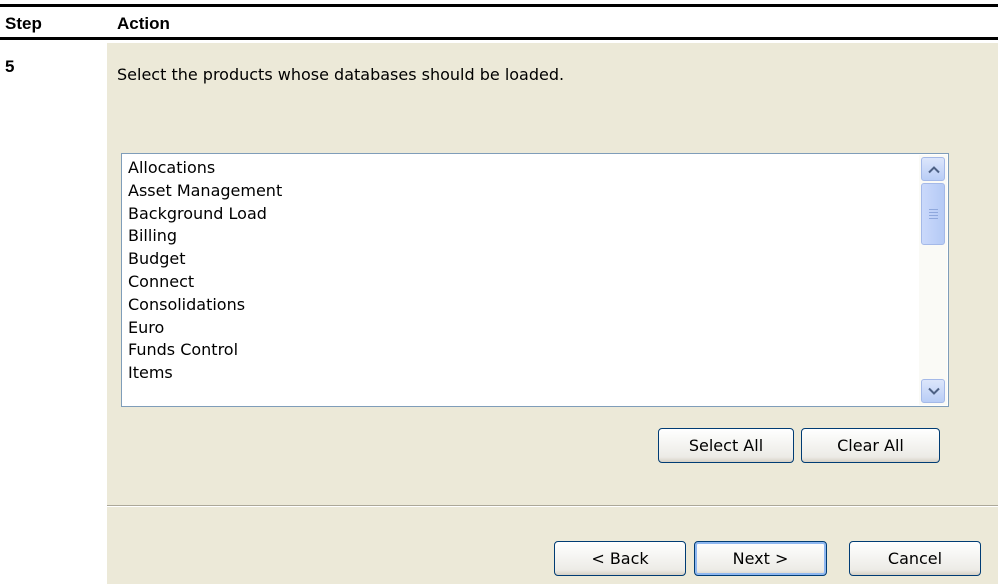  I want to click on table-header-row: Step Action, so click(499, 22).